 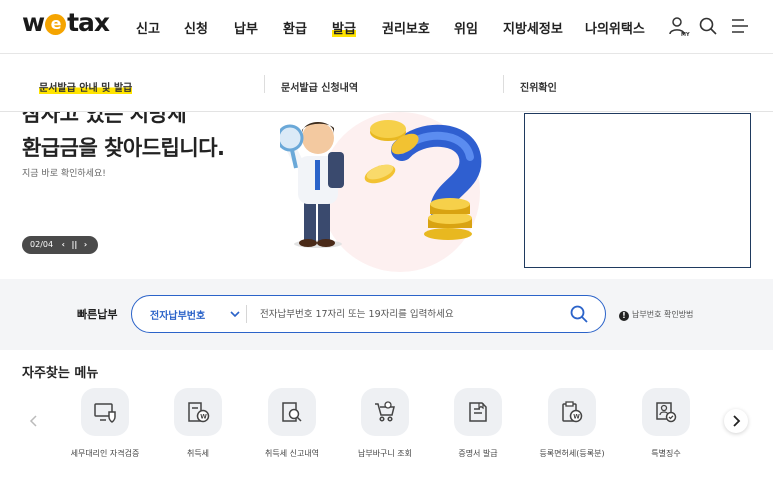 I want to click on favorite-label: 납부바구니 조회, so click(x=385, y=453).